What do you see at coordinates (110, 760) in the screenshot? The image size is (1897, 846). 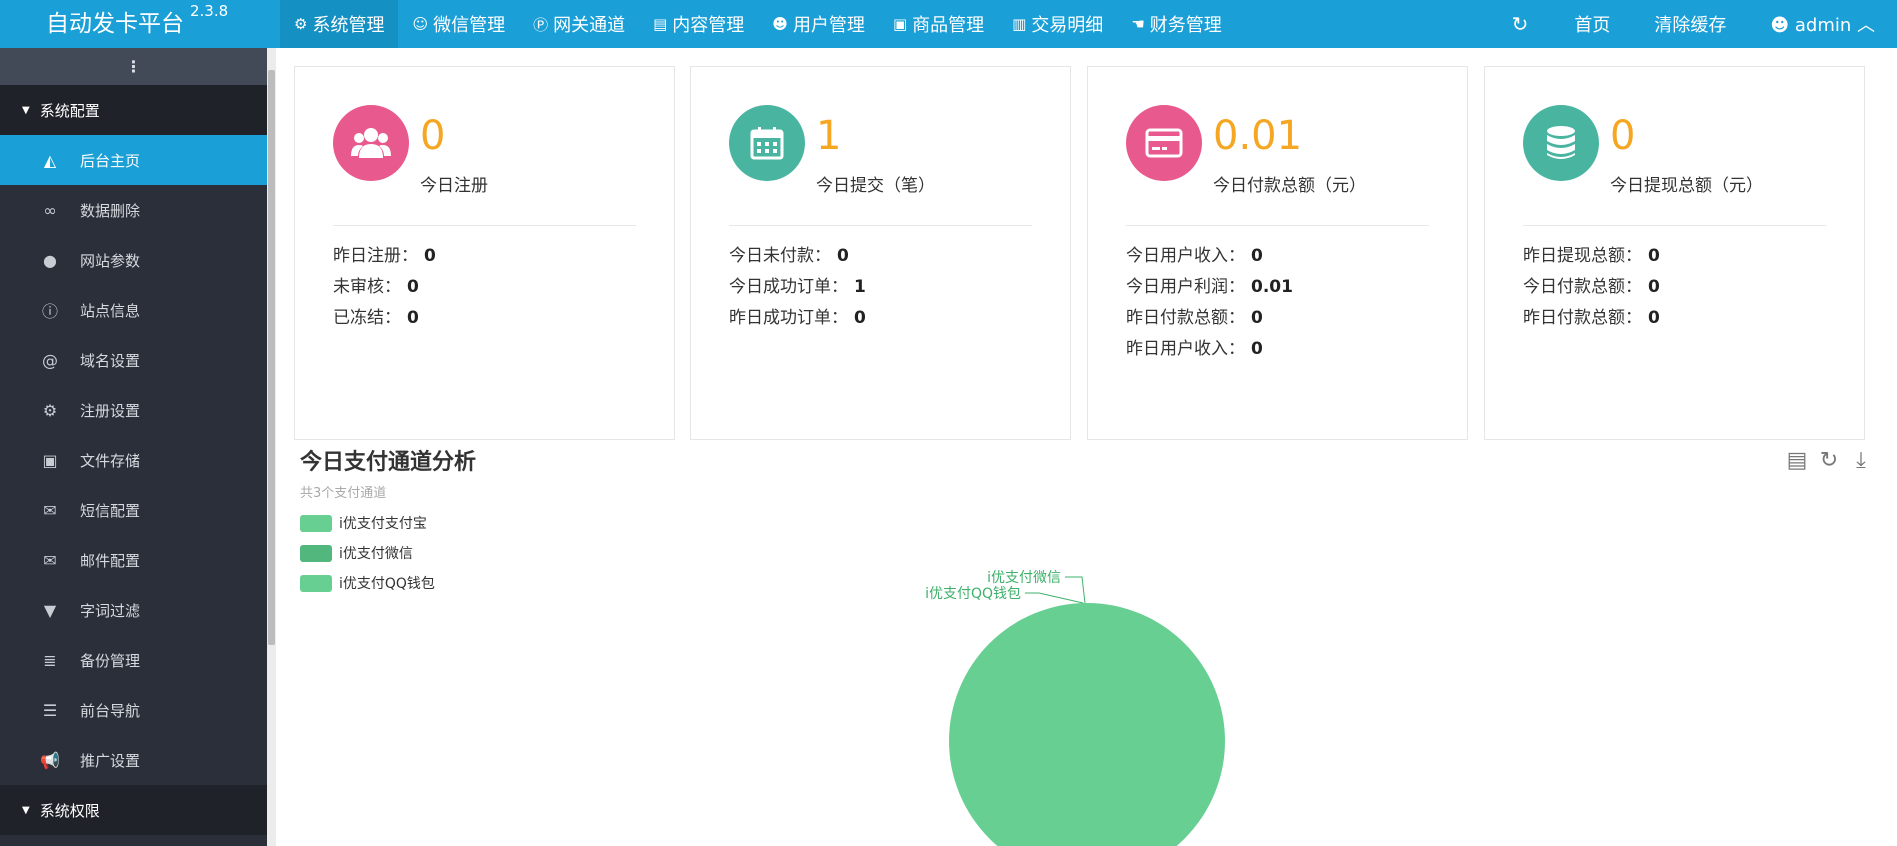 I see `sidebar-item-label: 推广设置` at bounding box center [110, 760].